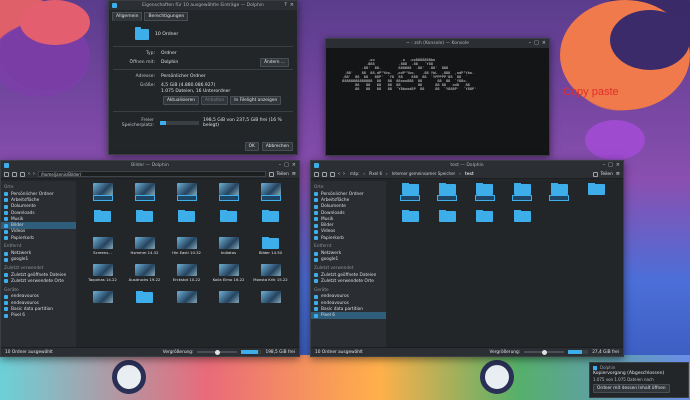  I want to click on image-thumbnail, so click(228, 243).